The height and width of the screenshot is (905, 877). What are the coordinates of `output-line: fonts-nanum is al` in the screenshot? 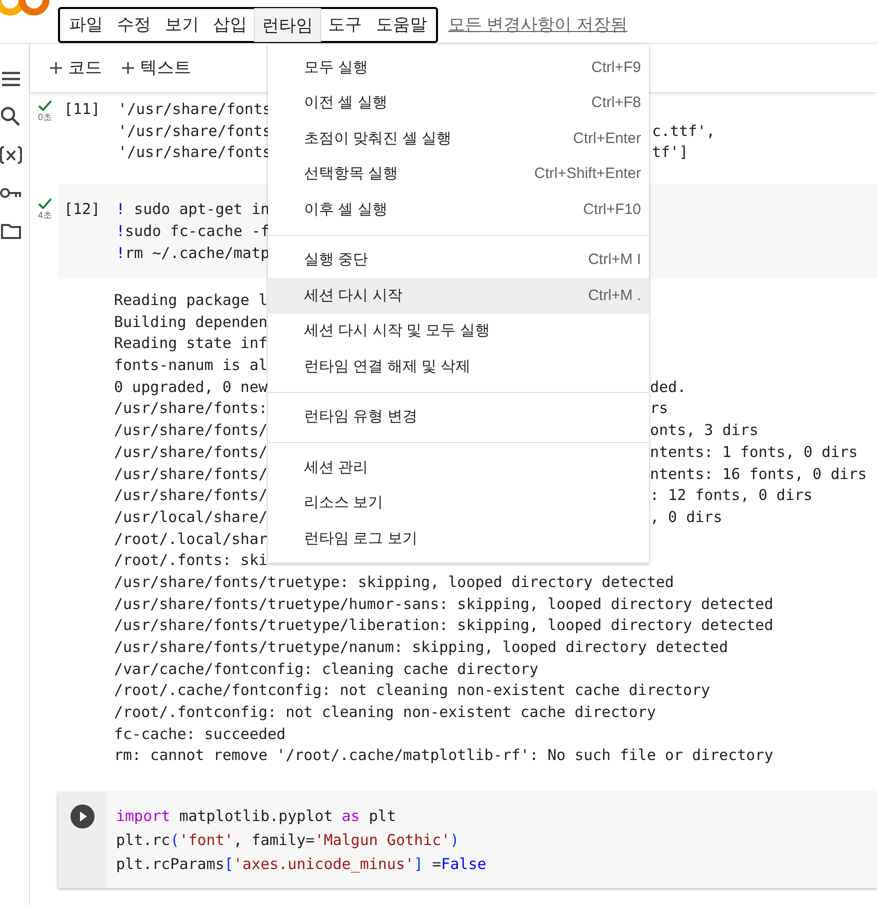 It's located at (191, 365).